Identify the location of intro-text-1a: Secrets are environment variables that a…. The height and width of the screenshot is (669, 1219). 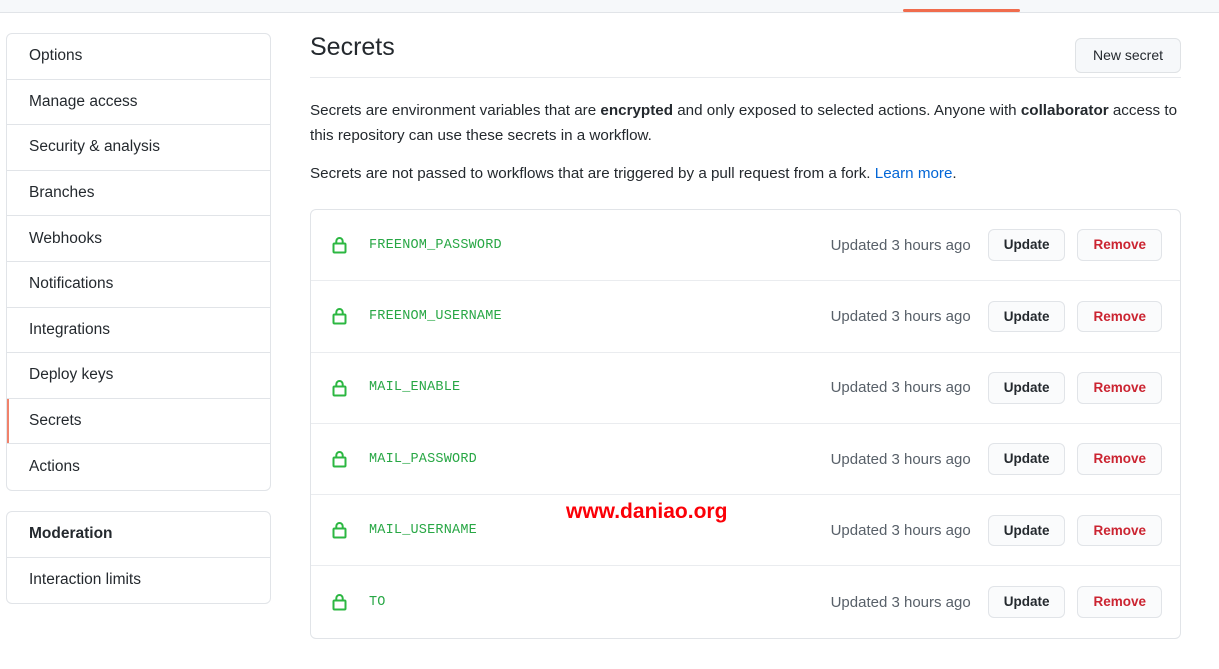
(455, 110).